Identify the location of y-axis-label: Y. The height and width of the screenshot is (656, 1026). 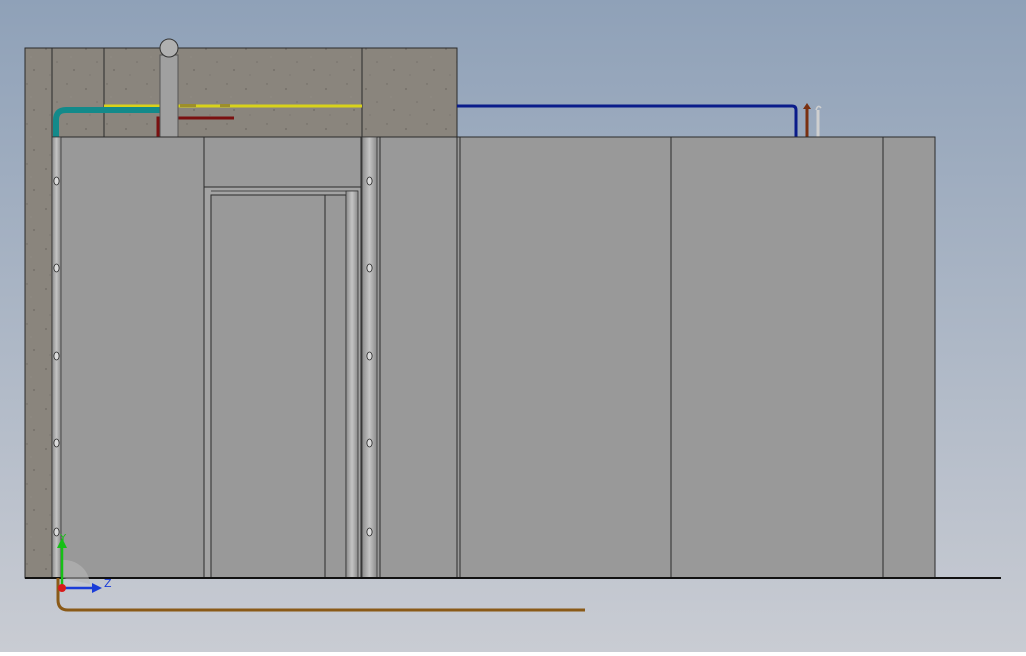
(63, 538).